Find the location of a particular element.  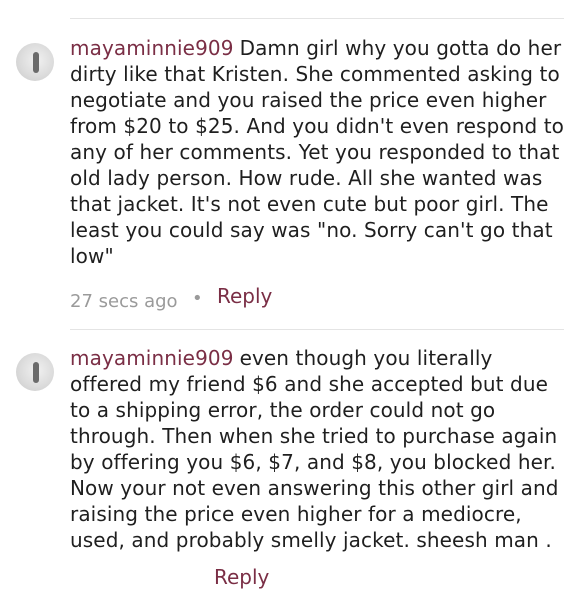

comment-meta: 27 secs ago • Reply is located at coordinates (171, 300).